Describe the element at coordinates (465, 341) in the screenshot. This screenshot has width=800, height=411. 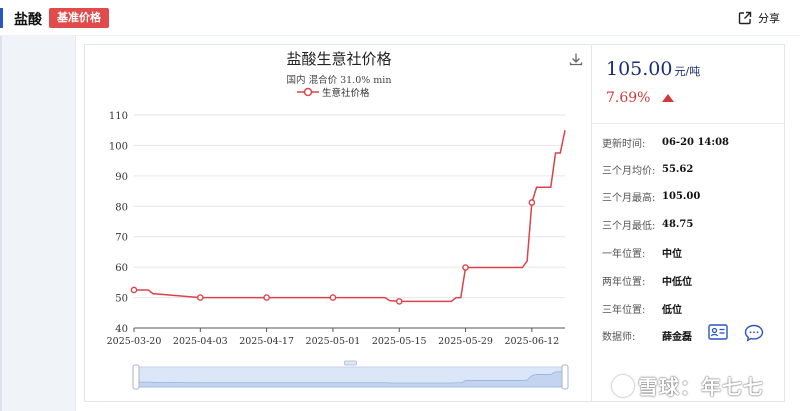
I see `x-tick-label: 2025-05-29` at that location.